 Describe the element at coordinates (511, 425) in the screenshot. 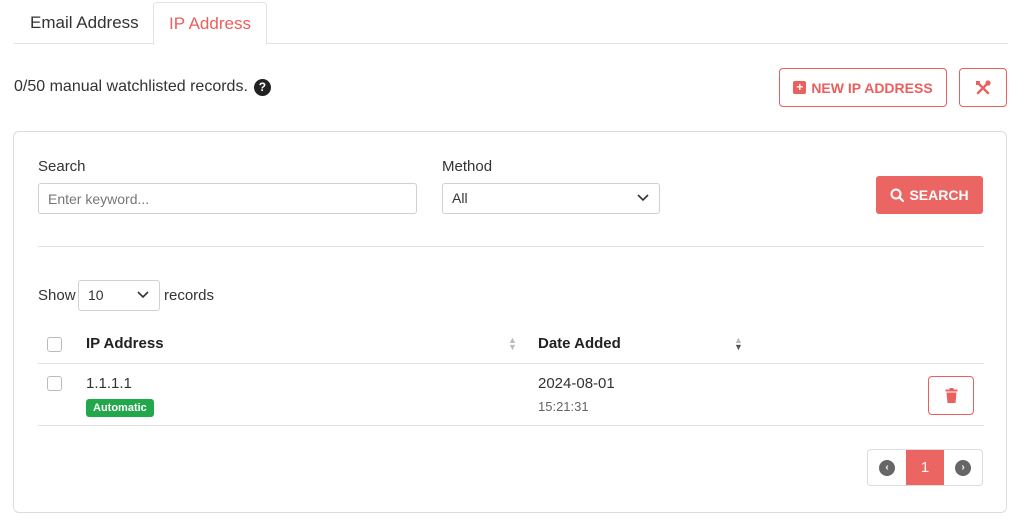

I see `table-row-divider` at that location.